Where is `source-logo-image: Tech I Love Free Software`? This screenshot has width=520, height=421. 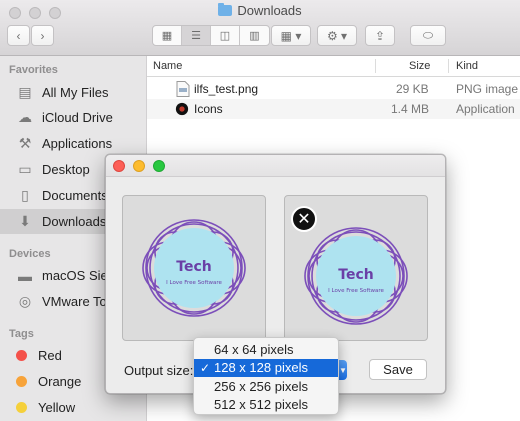 source-logo-image: Tech I Love Free Software is located at coordinates (194, 268).